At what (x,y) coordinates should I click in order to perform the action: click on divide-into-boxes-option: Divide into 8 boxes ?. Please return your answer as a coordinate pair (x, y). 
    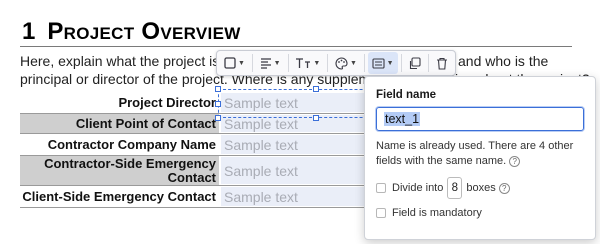
    Looking at the image, I should click on (443, 188).